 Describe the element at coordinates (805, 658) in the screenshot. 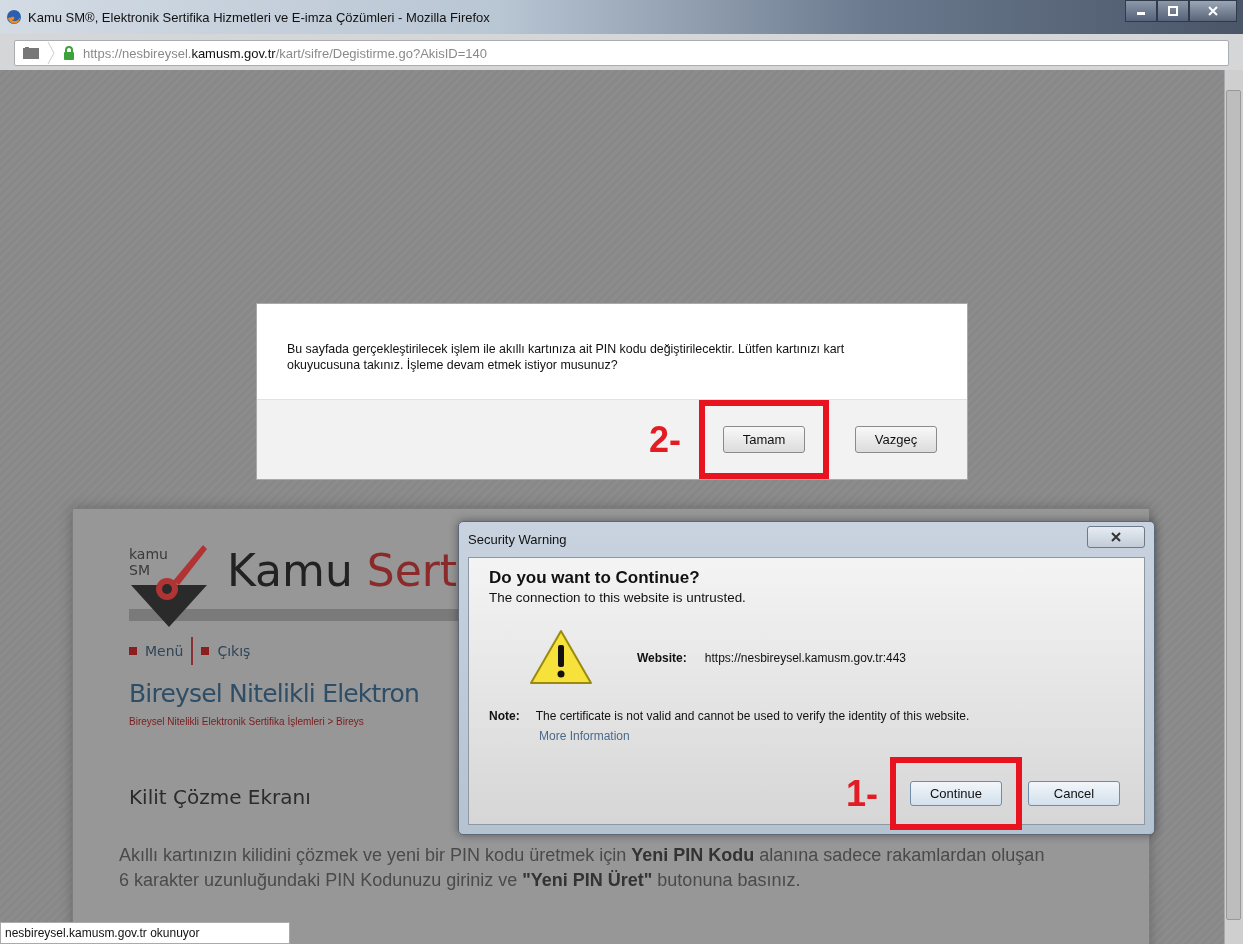

I see `website-url: https://nesbireysel.kamusm.gov.tr:443` at that location.